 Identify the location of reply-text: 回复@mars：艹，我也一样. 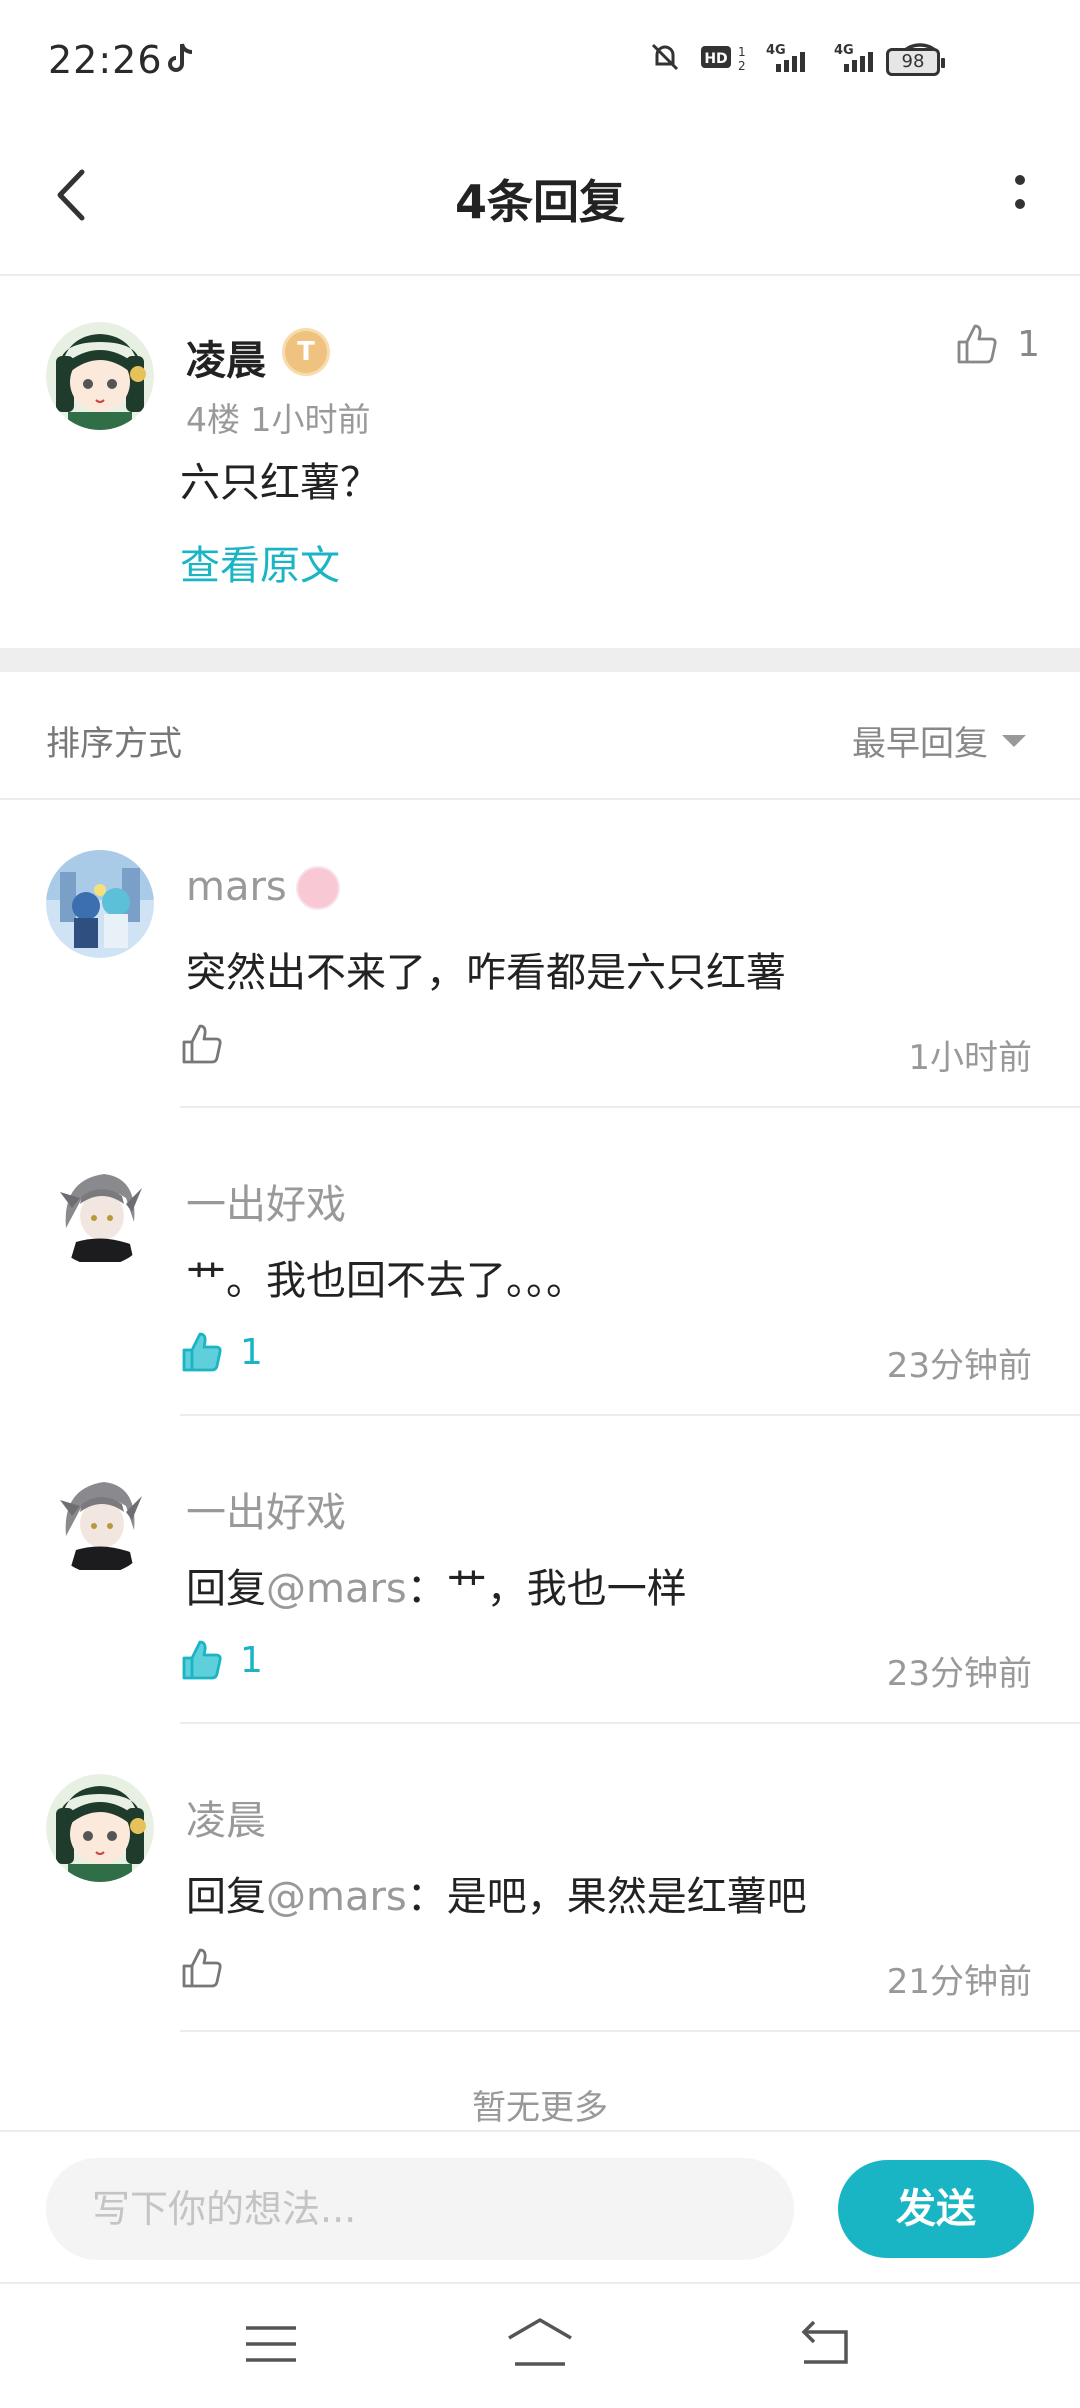
(436, 1585).